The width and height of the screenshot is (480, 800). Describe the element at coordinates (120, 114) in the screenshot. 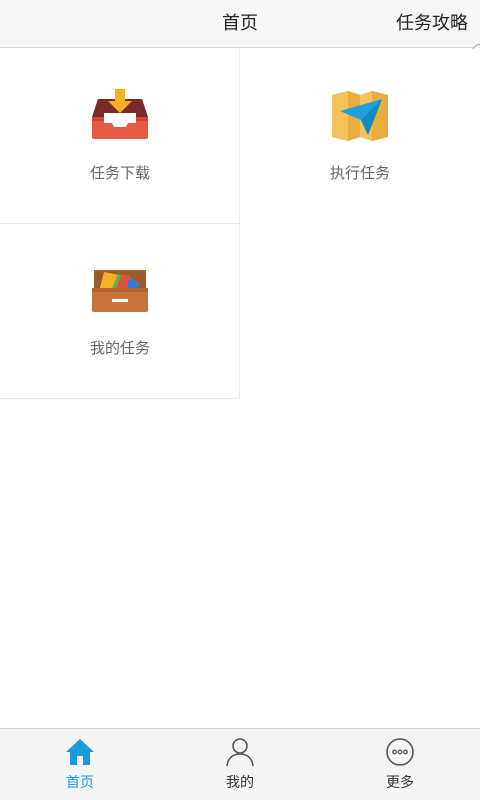

I see `download-tray-icon` at that location.